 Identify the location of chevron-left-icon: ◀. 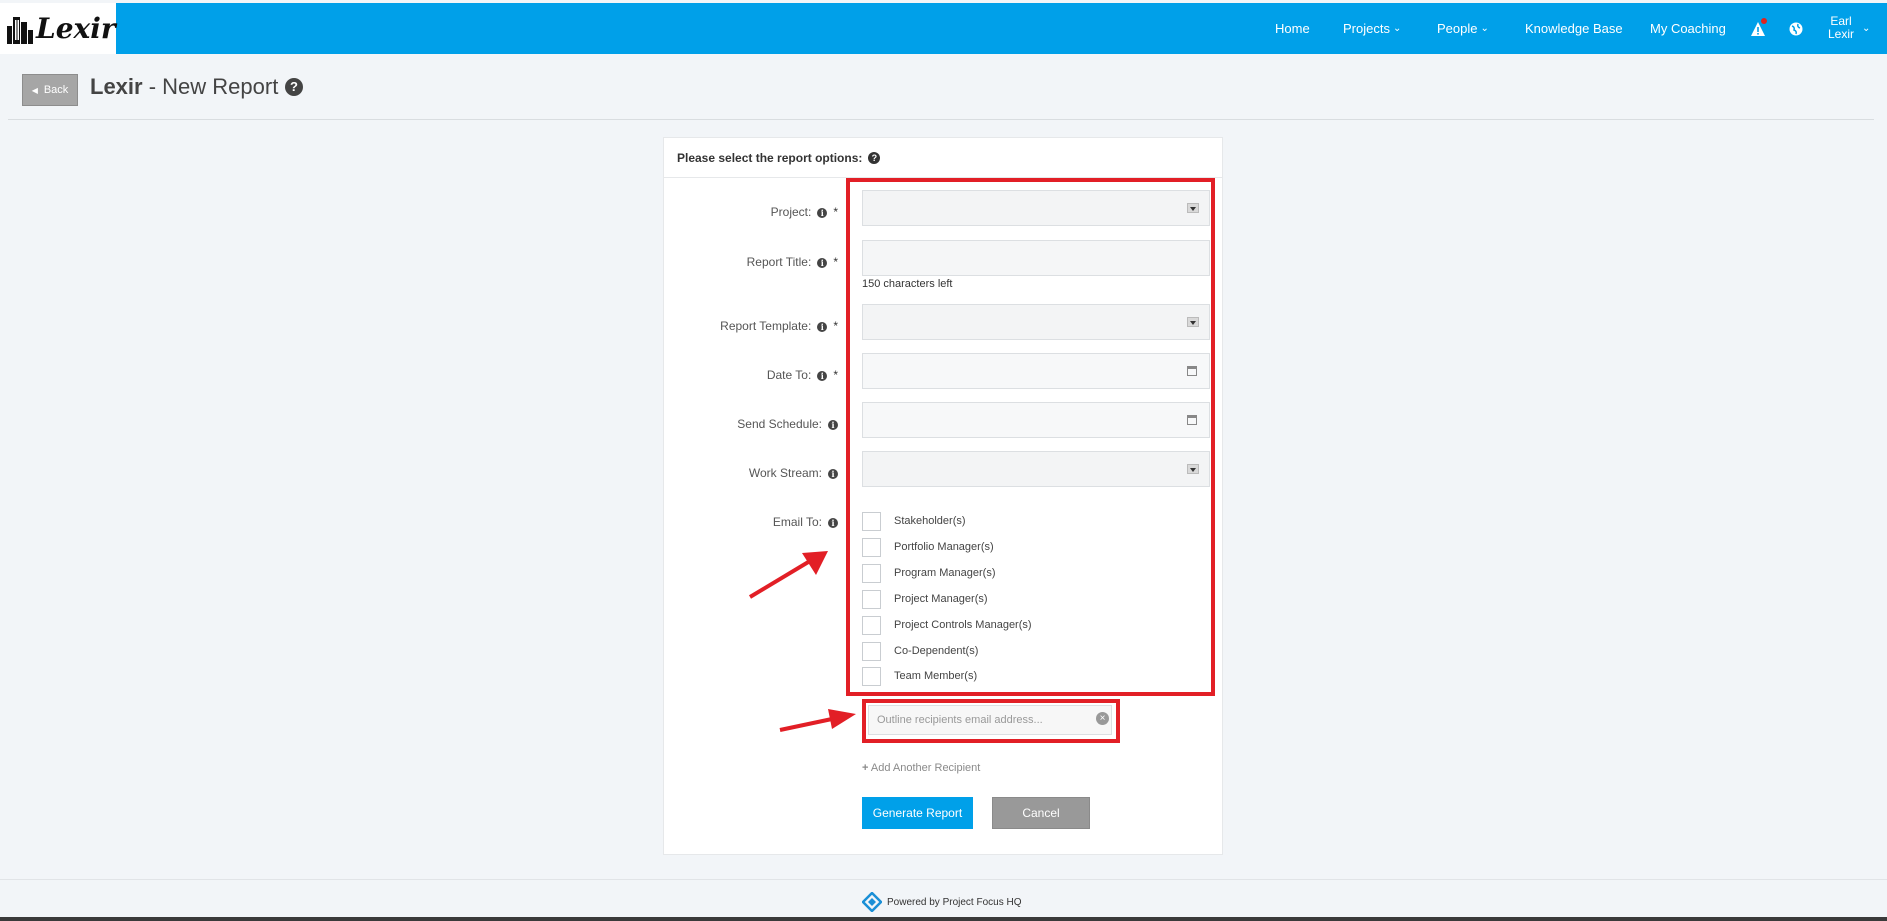
(34, 90).